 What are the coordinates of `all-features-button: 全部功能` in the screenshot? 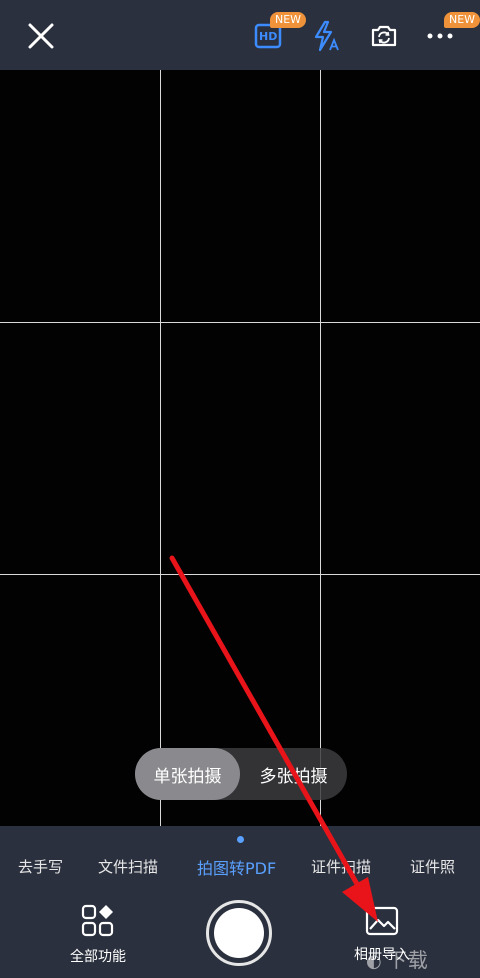 It's located at (98, 935).